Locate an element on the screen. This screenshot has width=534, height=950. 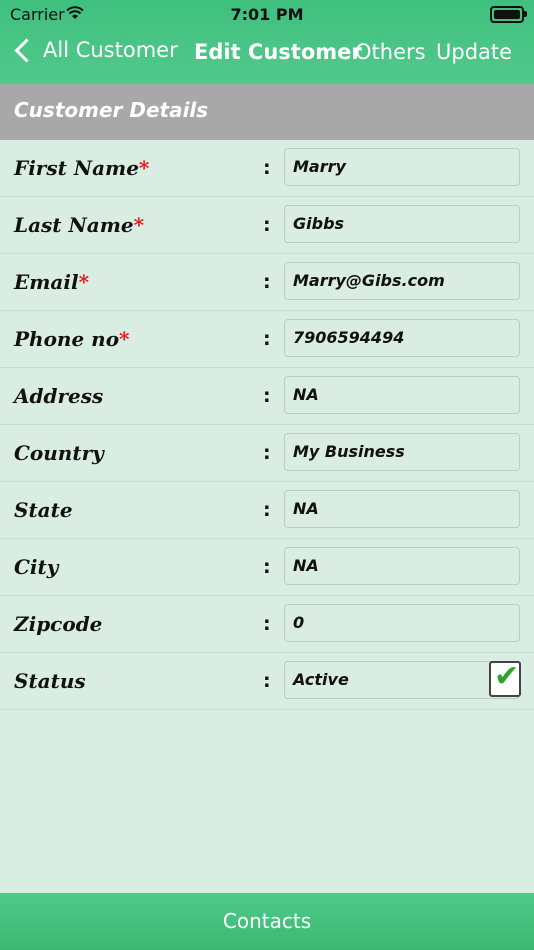
page-title: Edit Customer is located at coordinates (278, 52).